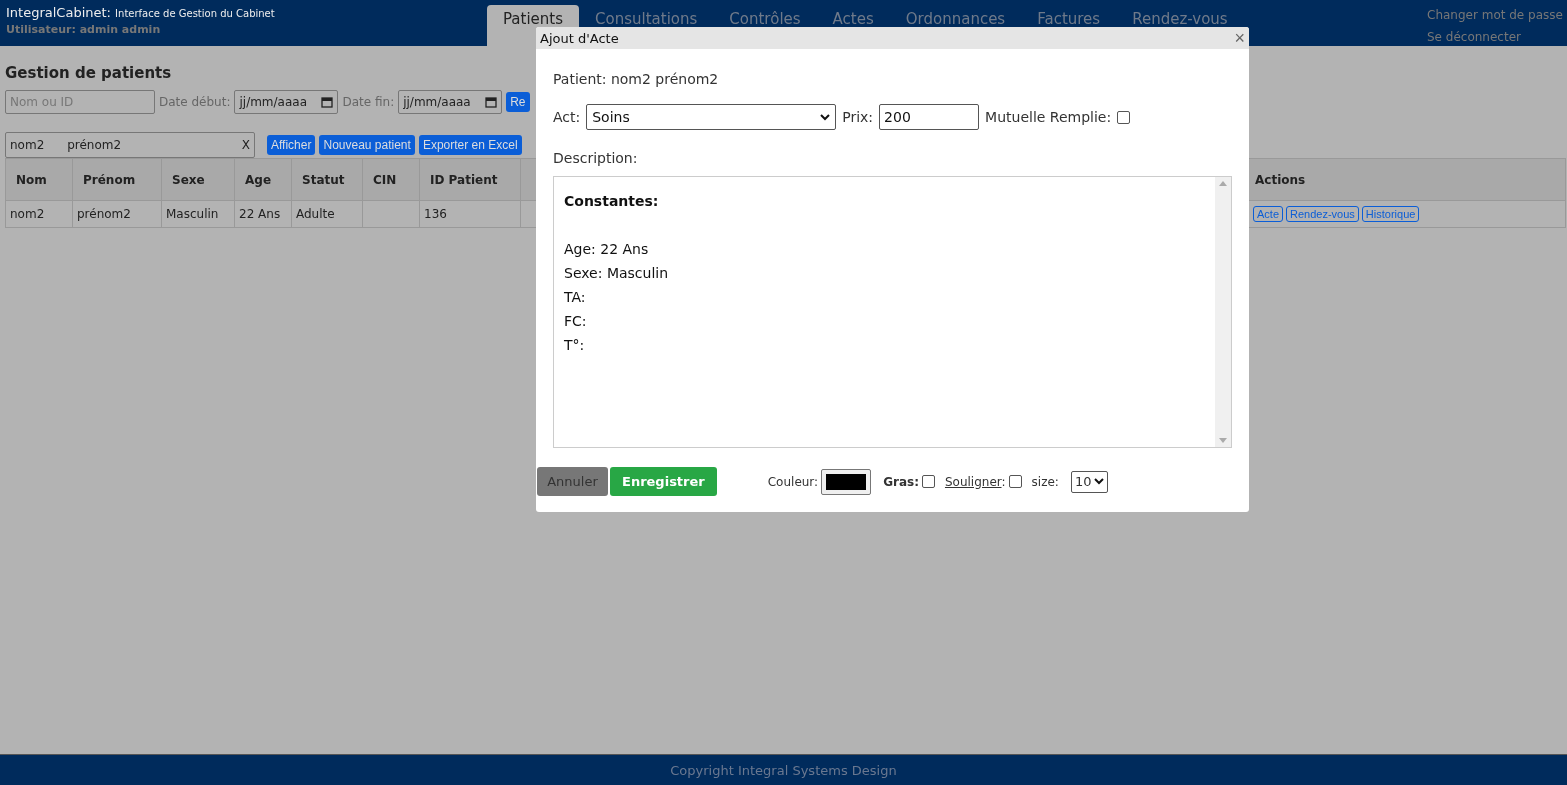  Describe the element at coordinates (1045, 481) in the screenshot. I see `field-label: size:` at that location.